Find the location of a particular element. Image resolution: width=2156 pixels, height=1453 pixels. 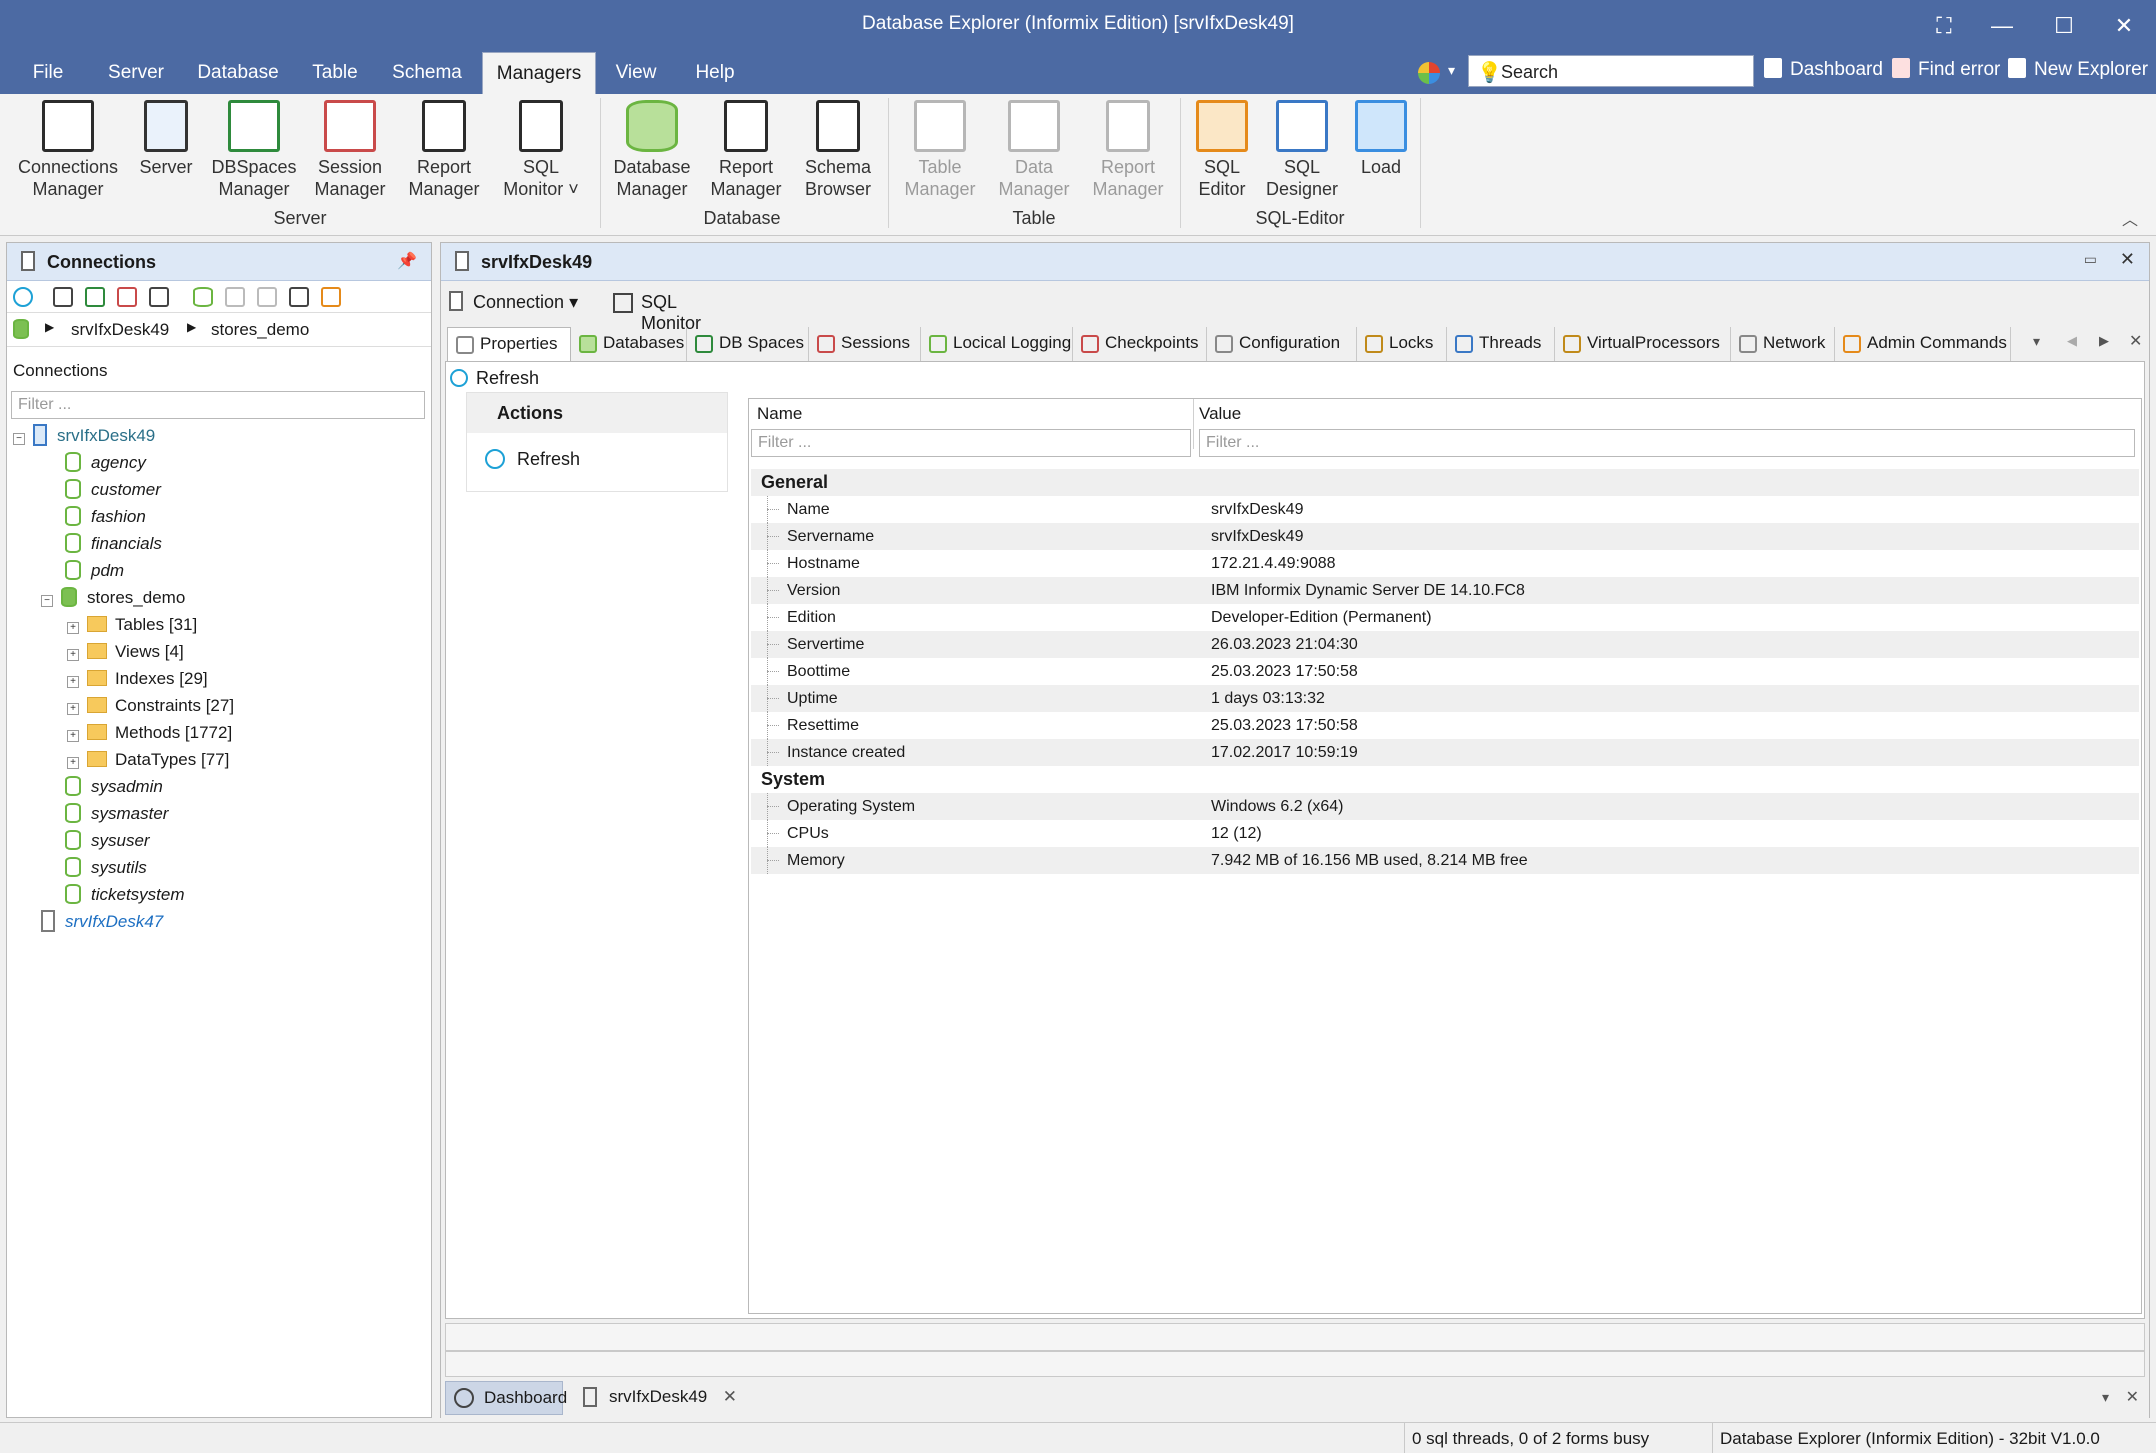

chevron-down-icon: ▾ is located at coordinates (2105, 1397).